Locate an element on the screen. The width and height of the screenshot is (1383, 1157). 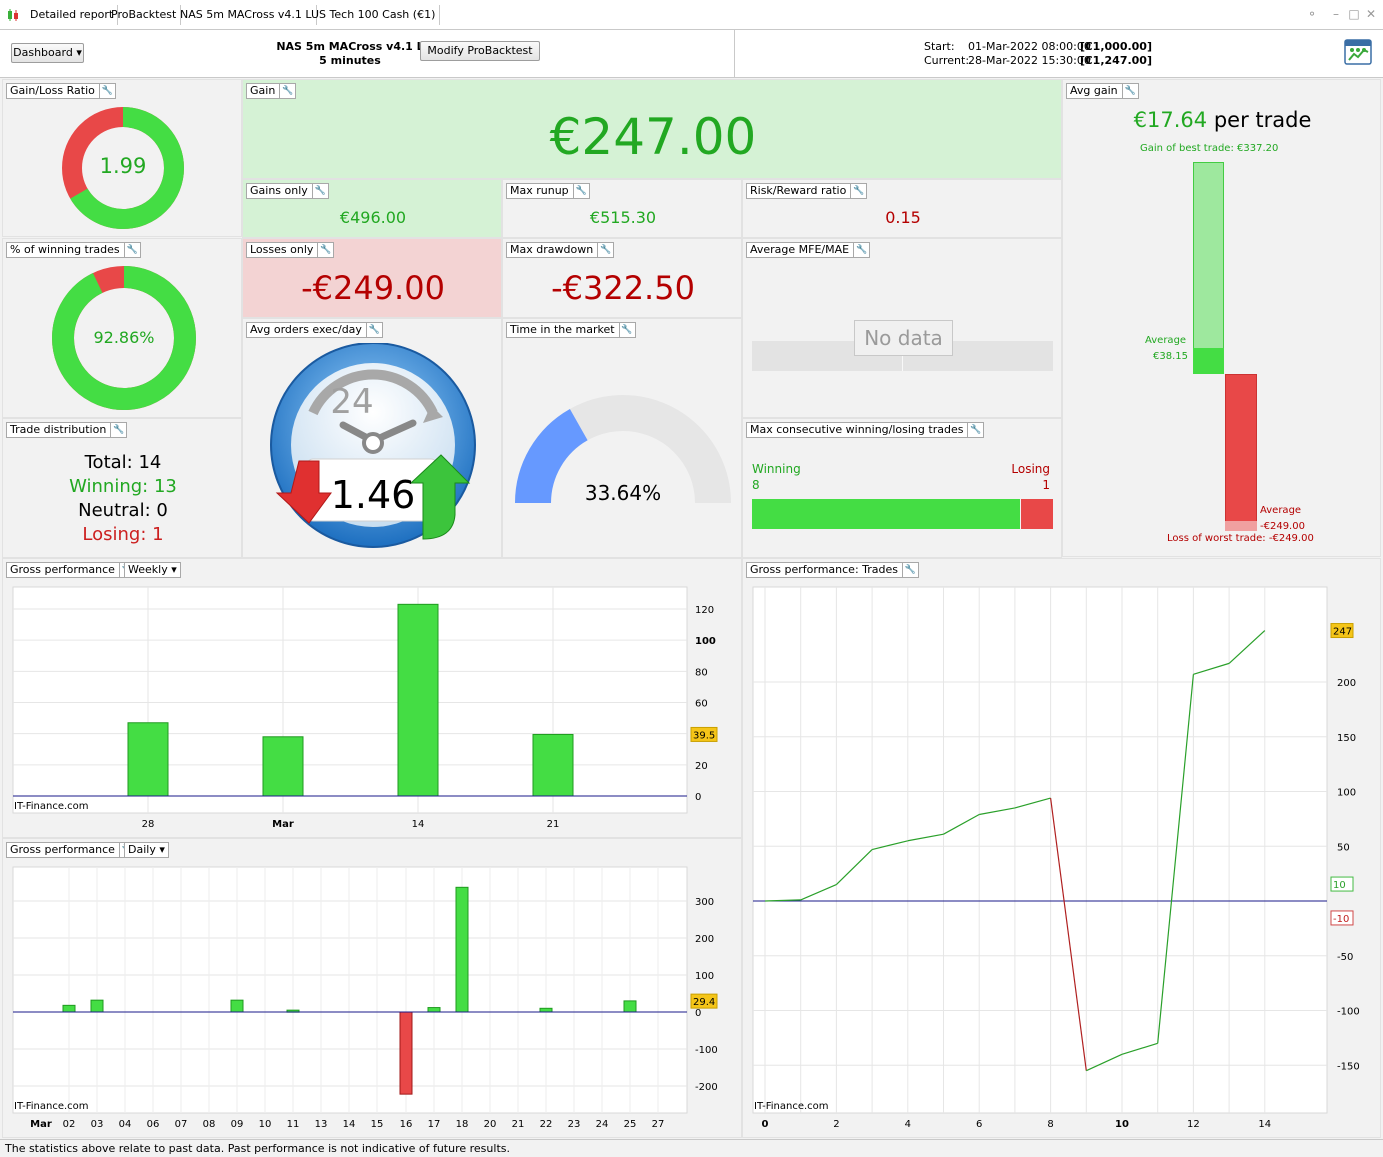
tab-strategy: NAS 5m MACross v4.1 L is located at coordinates (246, 15).